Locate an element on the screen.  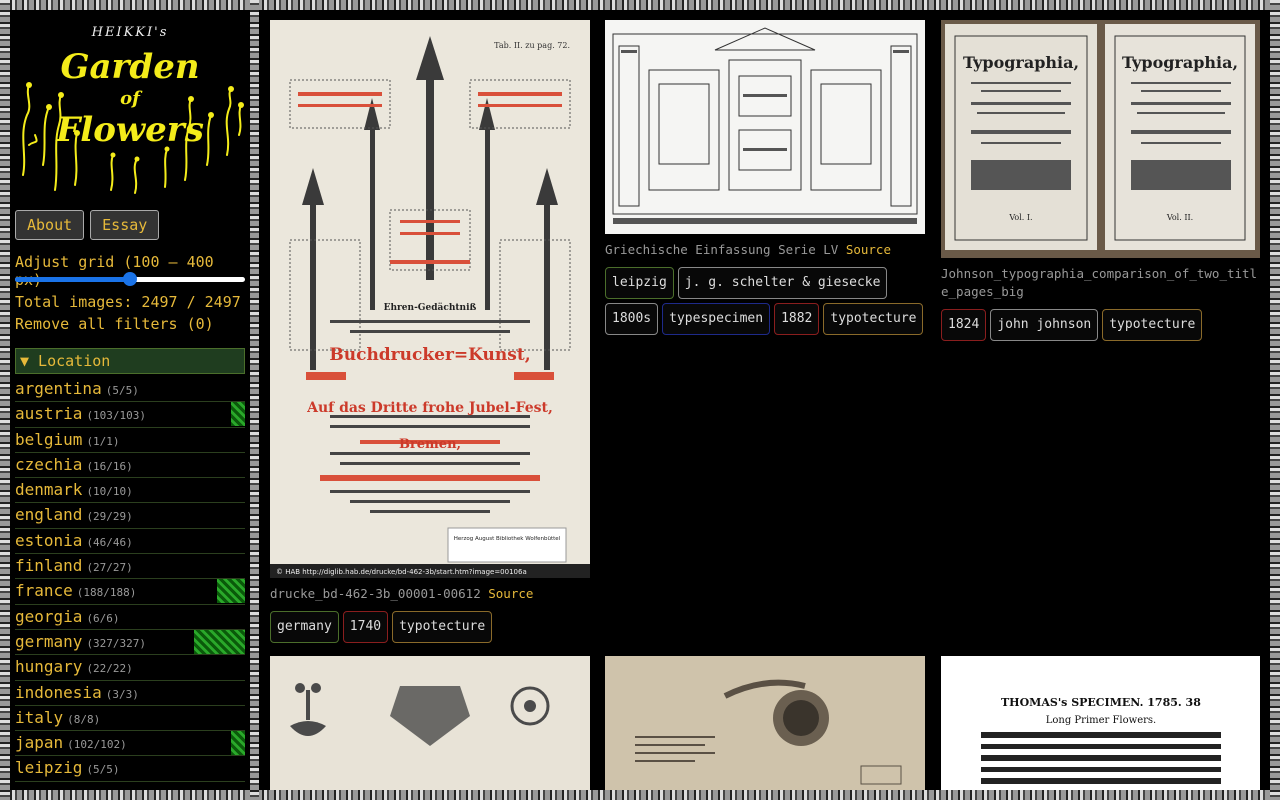
location-name: estonia is located at coordinates (49, 540).